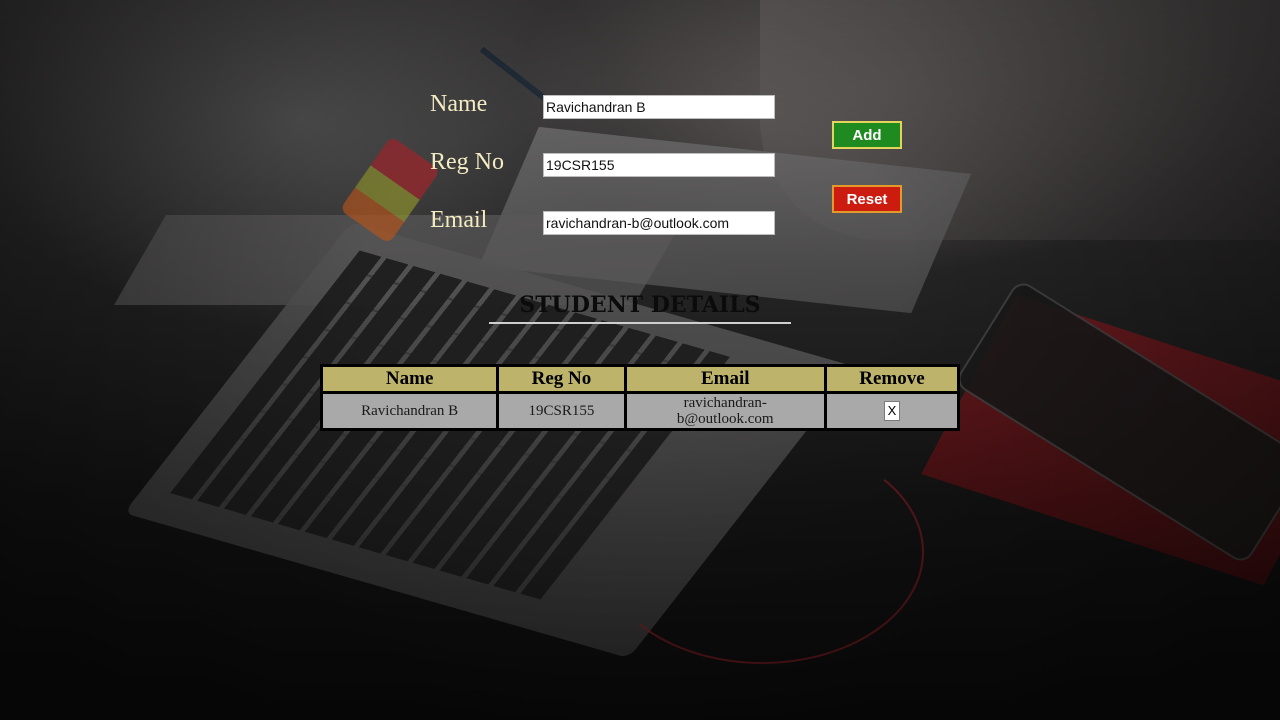  Describe the element at coordinates (725, 379) in the screenshot. I see `header-email: Email` at that location.